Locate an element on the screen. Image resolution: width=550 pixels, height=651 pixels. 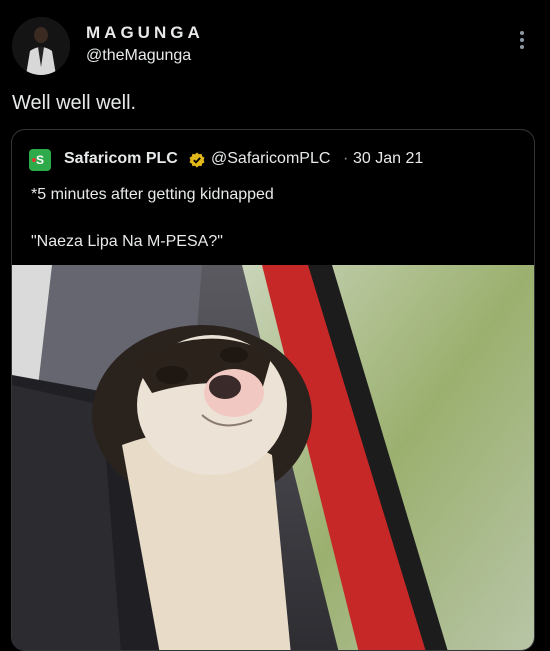
author-avatar is located at coordinates (41, 46).